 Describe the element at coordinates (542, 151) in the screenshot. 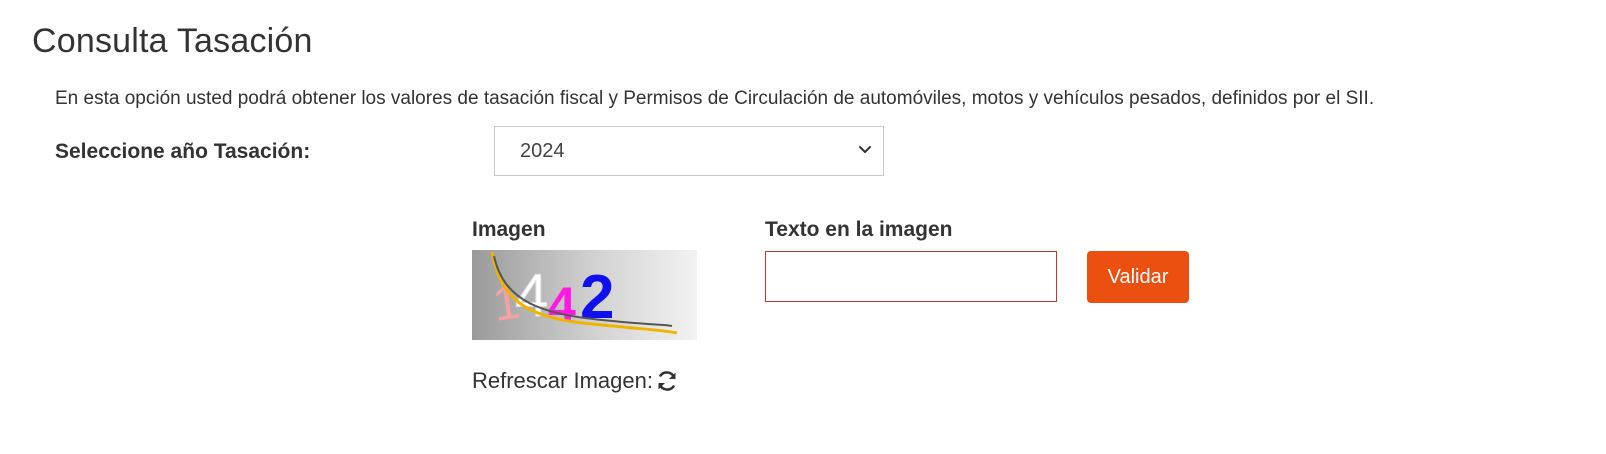

I see `year-select-value: 2024` at that location.